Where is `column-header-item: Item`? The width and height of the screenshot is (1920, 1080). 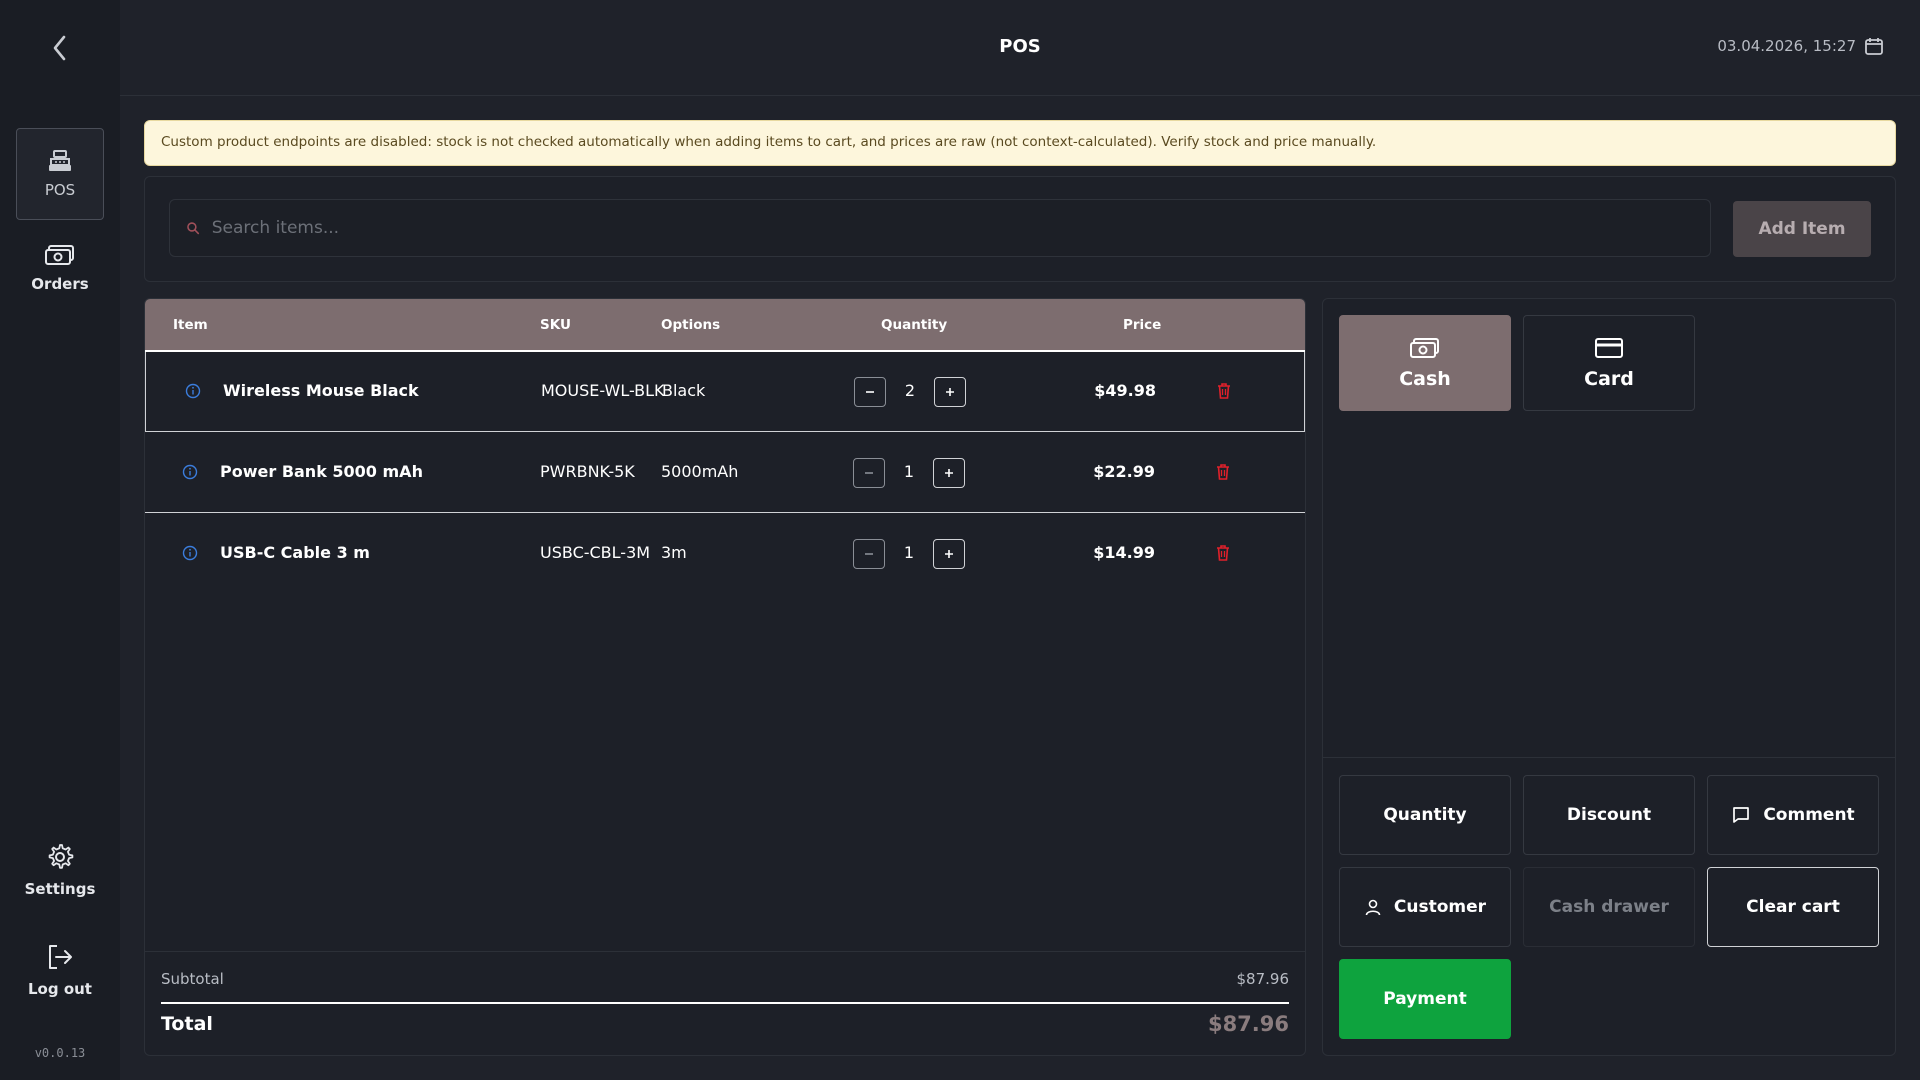
column-header-item: Item is located at coordinates (190, 325).